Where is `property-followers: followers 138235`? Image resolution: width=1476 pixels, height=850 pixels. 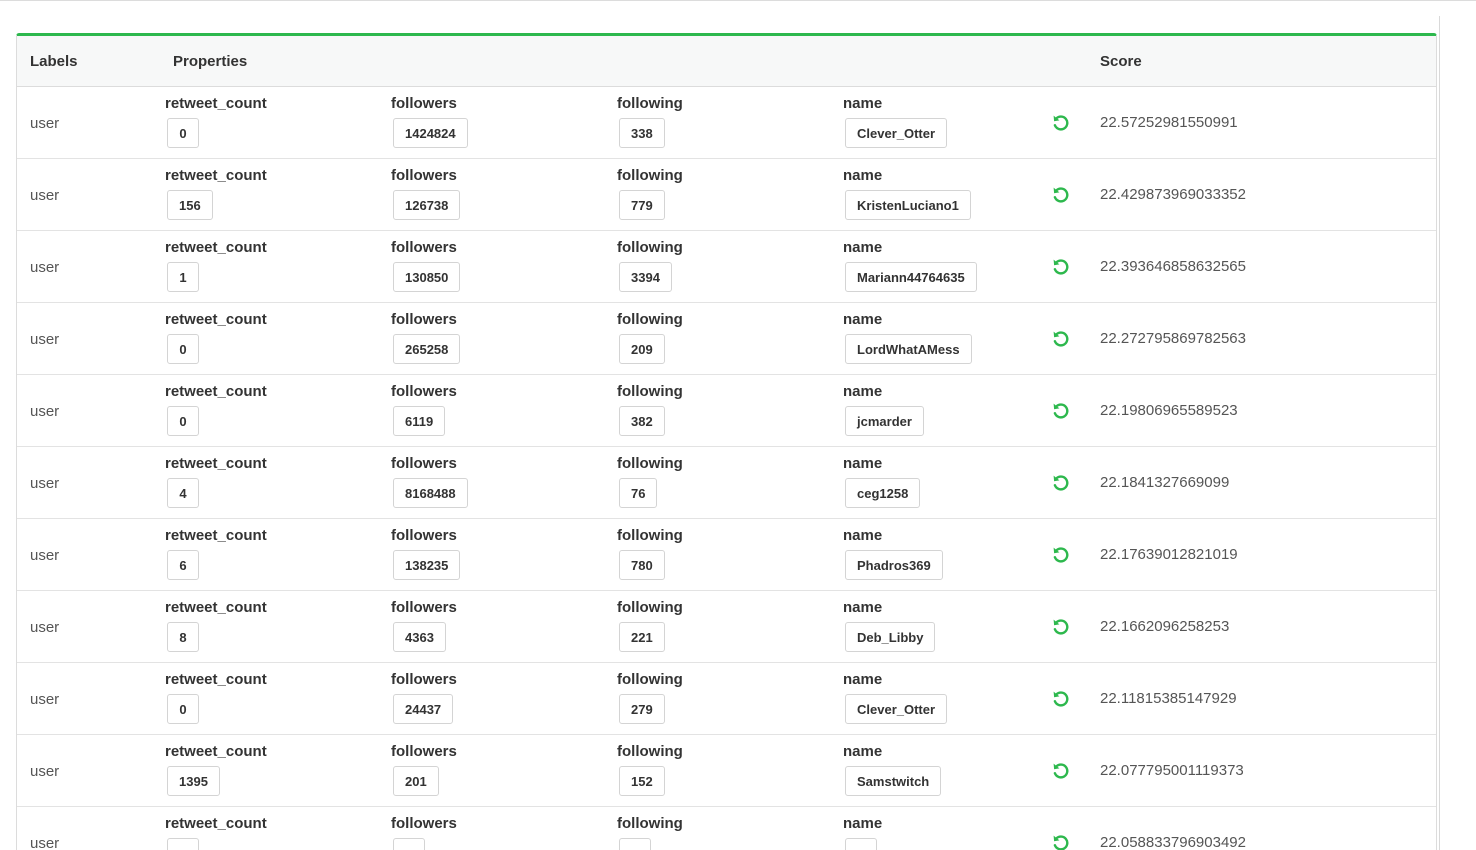
property-followers: followers 138235 is located at coordinates (426, 553).